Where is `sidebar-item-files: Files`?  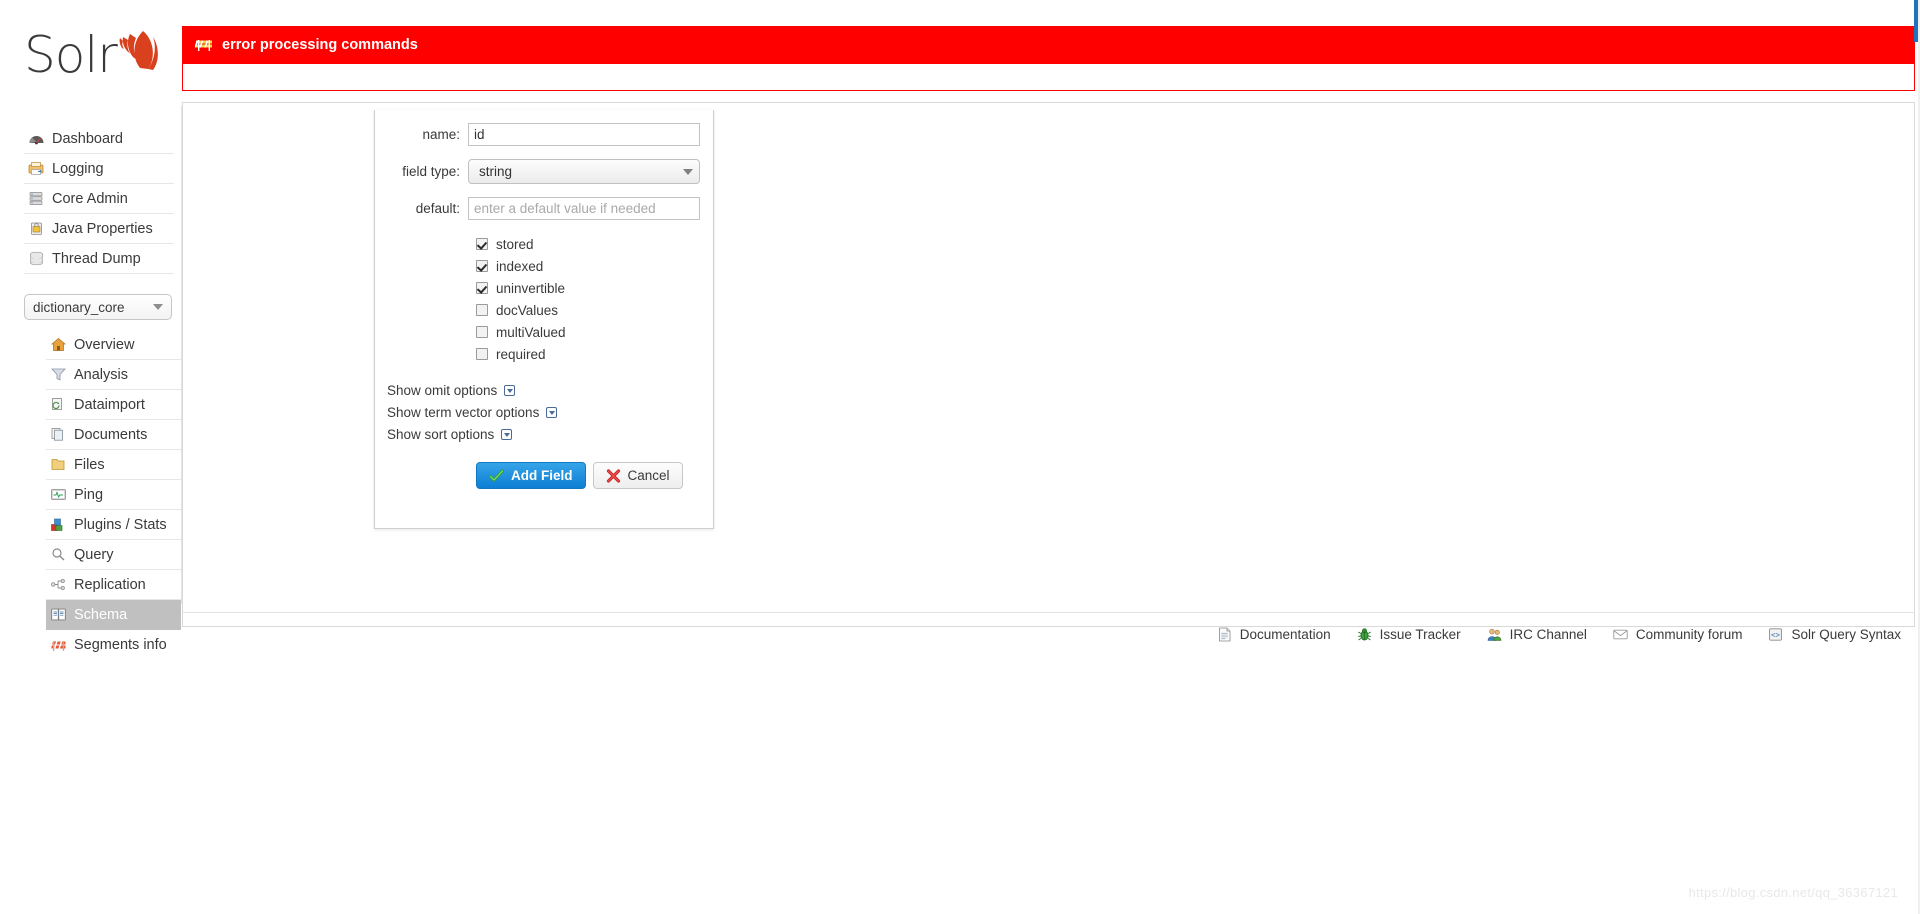
sidebar-item-files: Files is located at coordinates (113, 465).